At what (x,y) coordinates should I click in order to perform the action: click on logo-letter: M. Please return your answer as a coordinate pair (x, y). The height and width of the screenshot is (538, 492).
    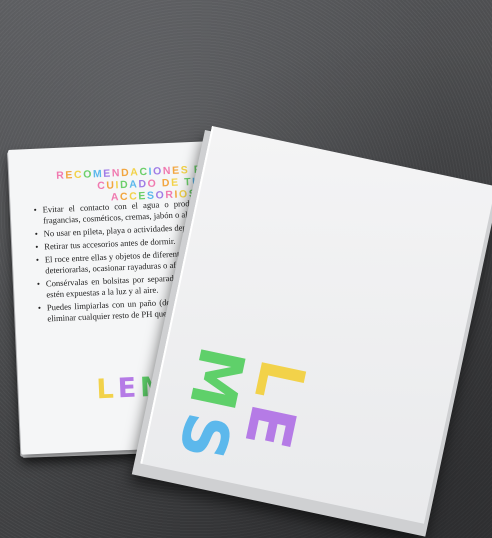
    Looking at the image, I should click on (216, 381).